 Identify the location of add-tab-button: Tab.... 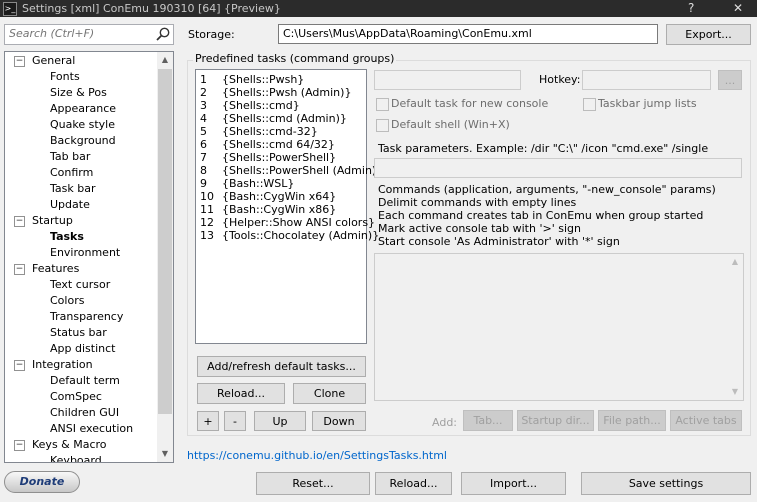
(488, 420).